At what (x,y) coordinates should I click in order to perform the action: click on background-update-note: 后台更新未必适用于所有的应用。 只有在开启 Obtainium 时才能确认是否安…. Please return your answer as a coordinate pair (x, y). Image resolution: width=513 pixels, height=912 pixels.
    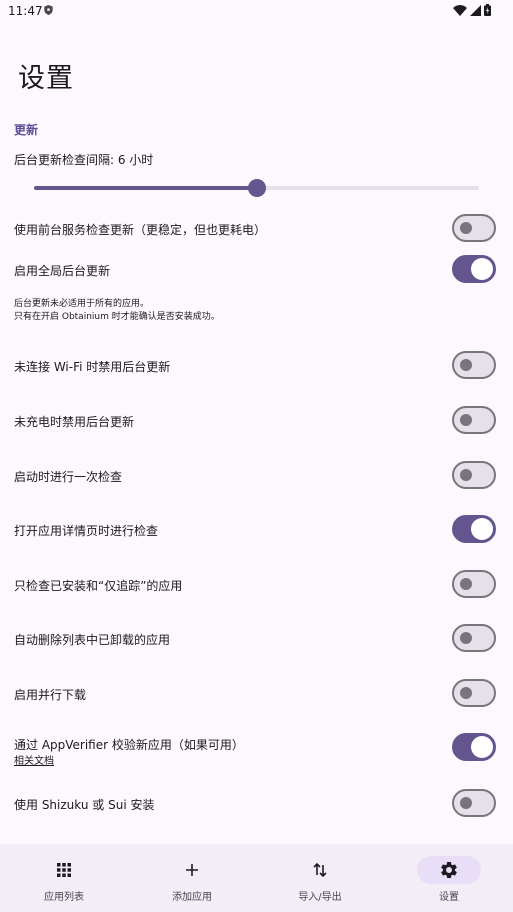
    Looking at the image, I should click on (117, 311).